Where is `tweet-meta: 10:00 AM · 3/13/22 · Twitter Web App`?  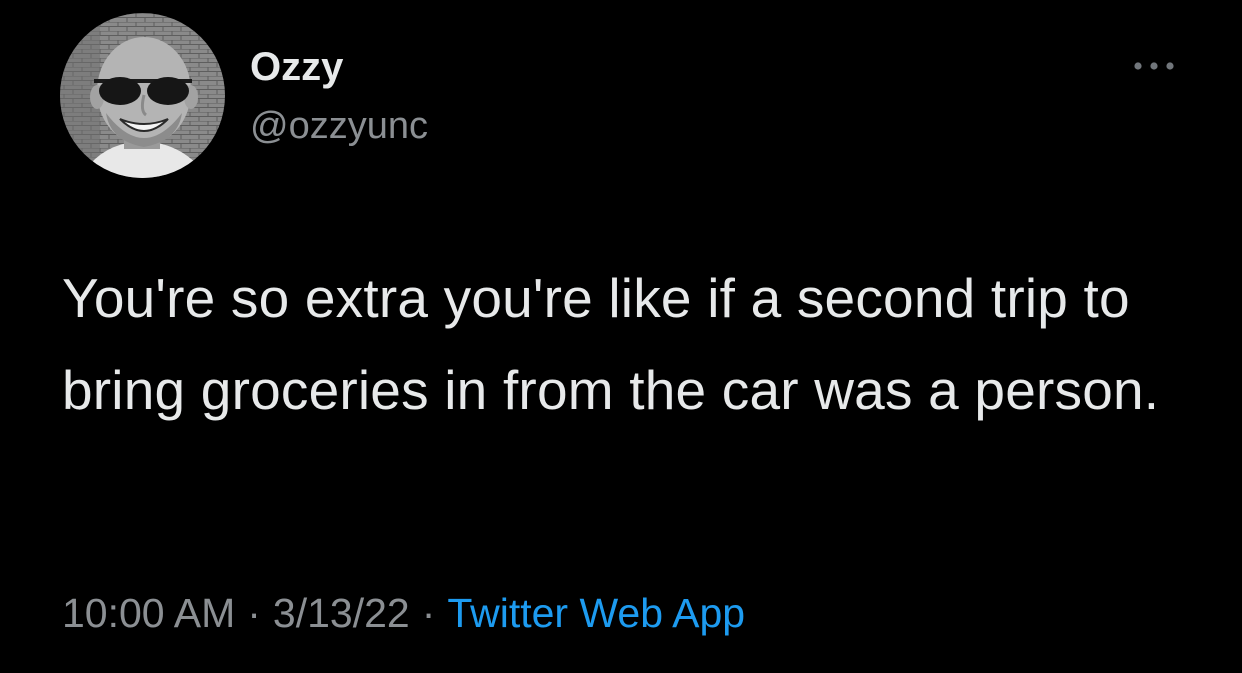
tweet-meta: 10:00 AM · 3/13/22 · Twitter Web App is located at coordinates (403, 613).